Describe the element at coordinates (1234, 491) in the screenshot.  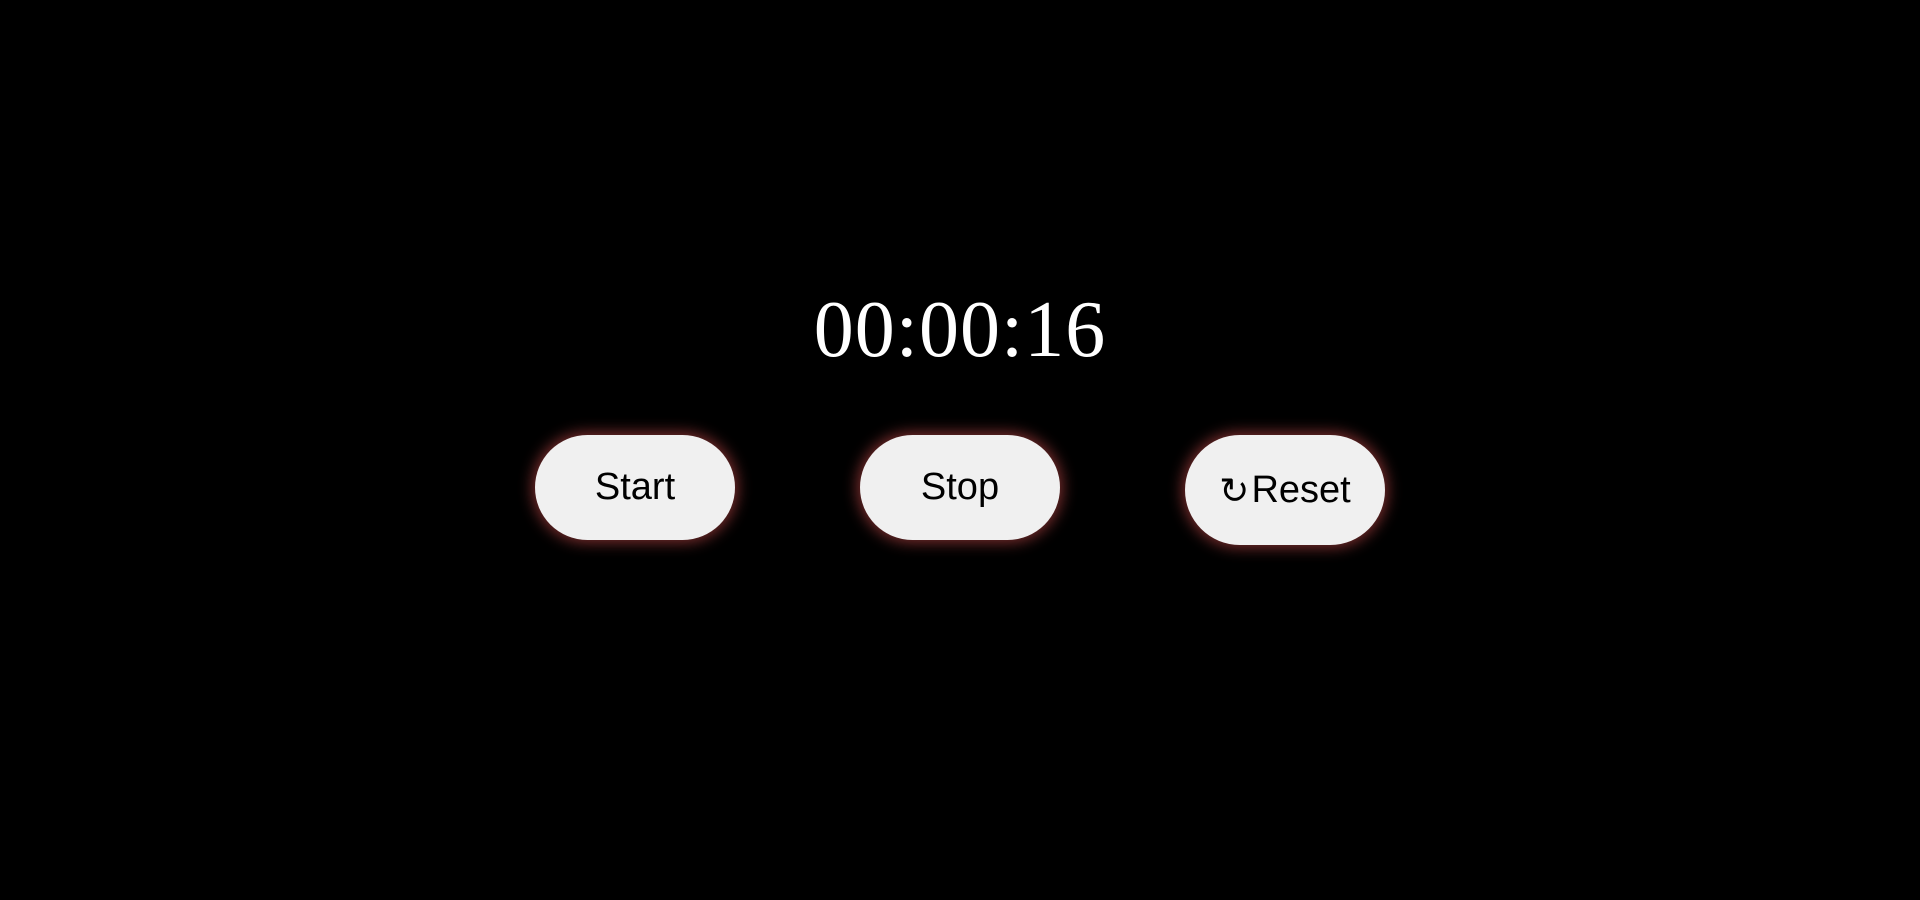
I see `reset-icon: ↻` at that location.